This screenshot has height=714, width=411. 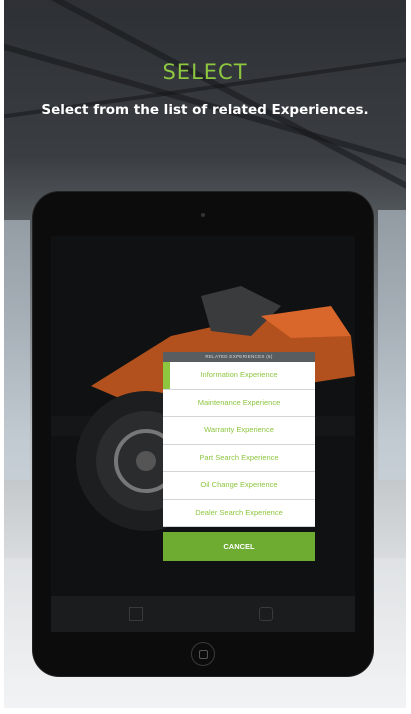 What do you see at coordinates (239, 513) in the screenshot?
I see `experience-item-dealer-search: Dealer Search Experience` at bounding box center [239, 513].